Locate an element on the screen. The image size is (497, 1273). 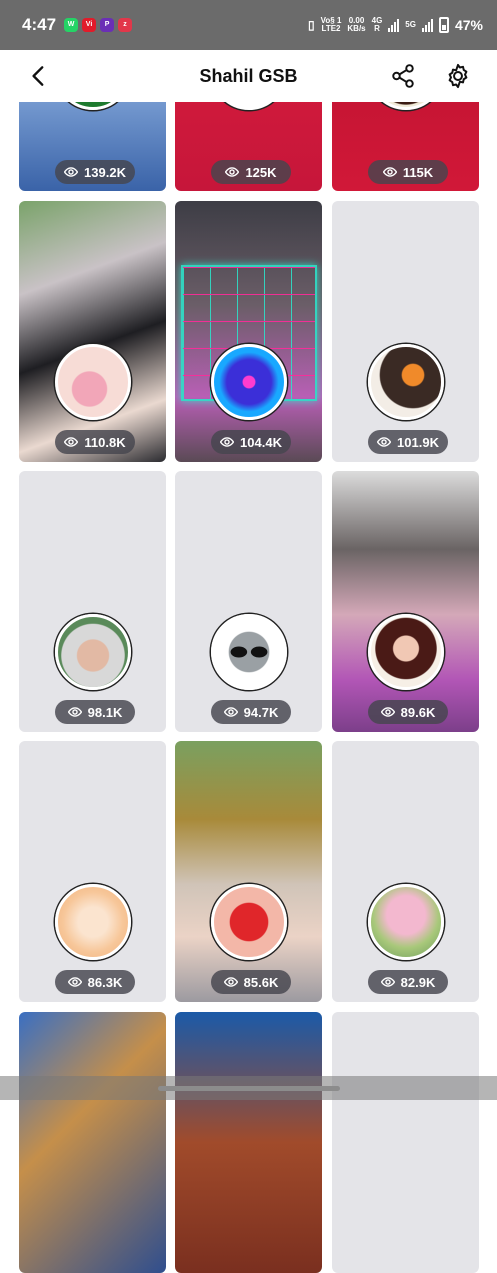
gear-icon is located at coordinates (458, 76).